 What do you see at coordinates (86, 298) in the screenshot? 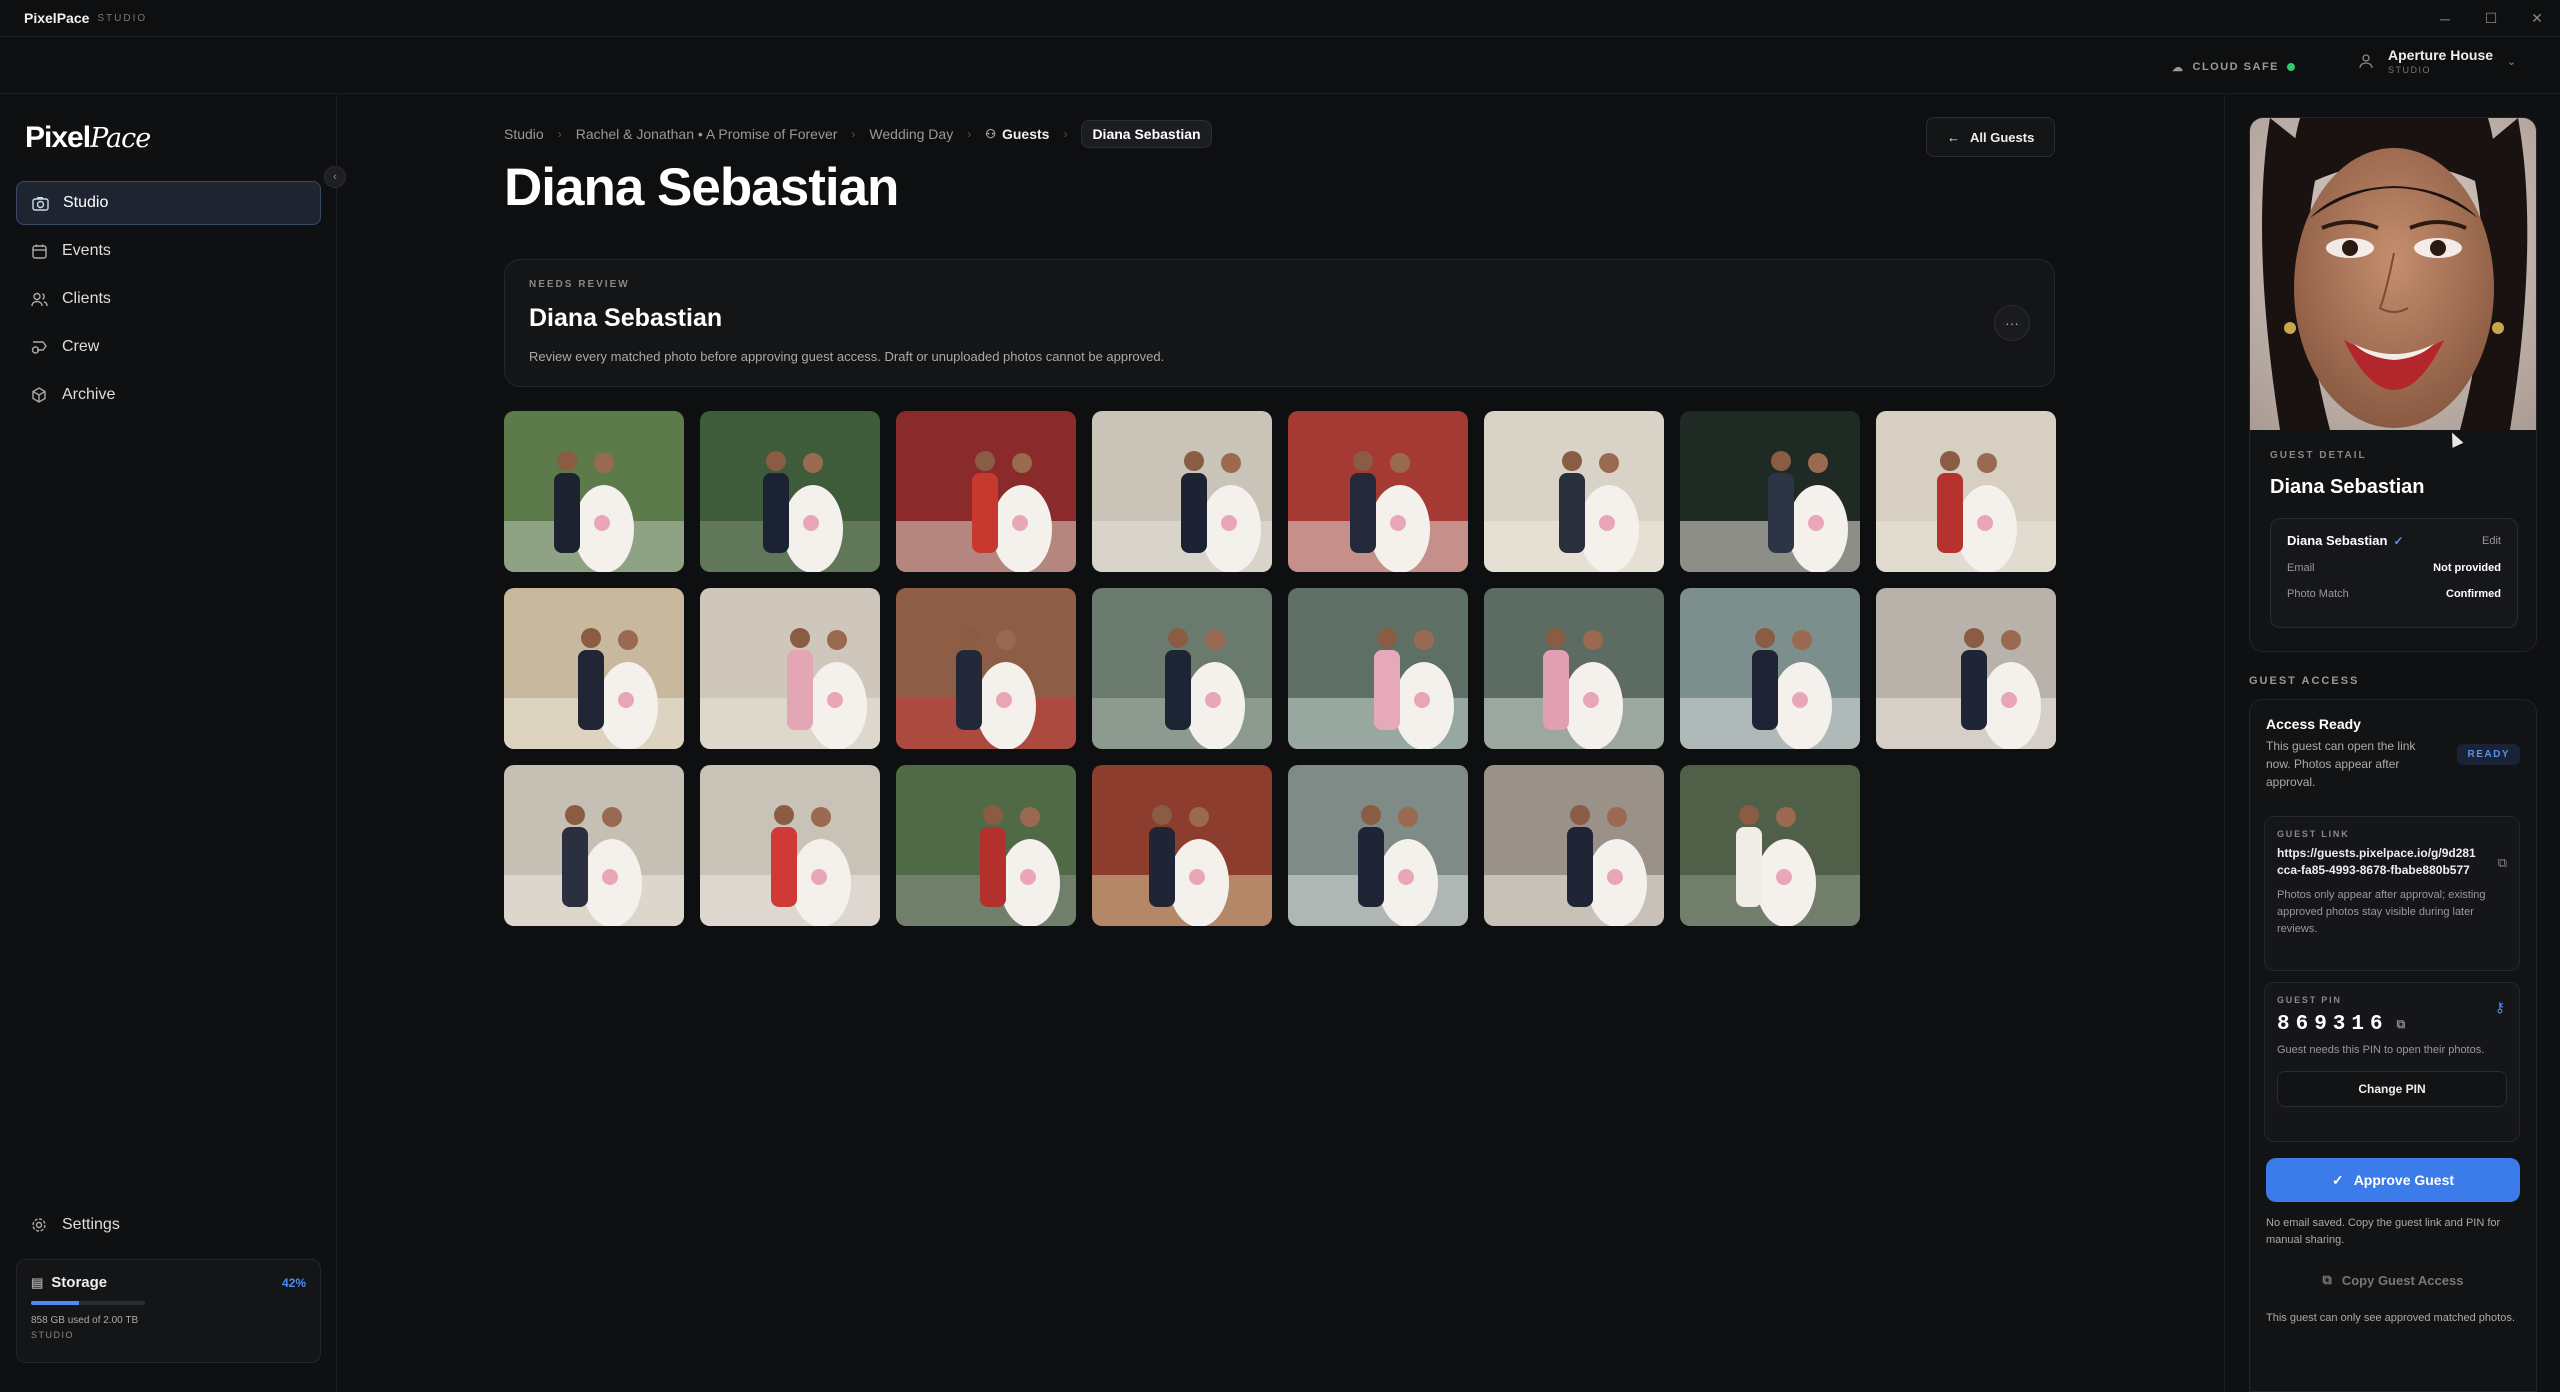
I see `sidebar-item-label: Clients` at bounding box center [86, 298].